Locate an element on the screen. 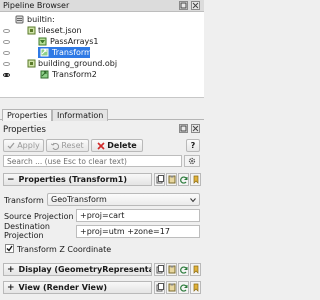 The image size is (320, 300). apply-label: Apply is located at coordinates (28, 145).